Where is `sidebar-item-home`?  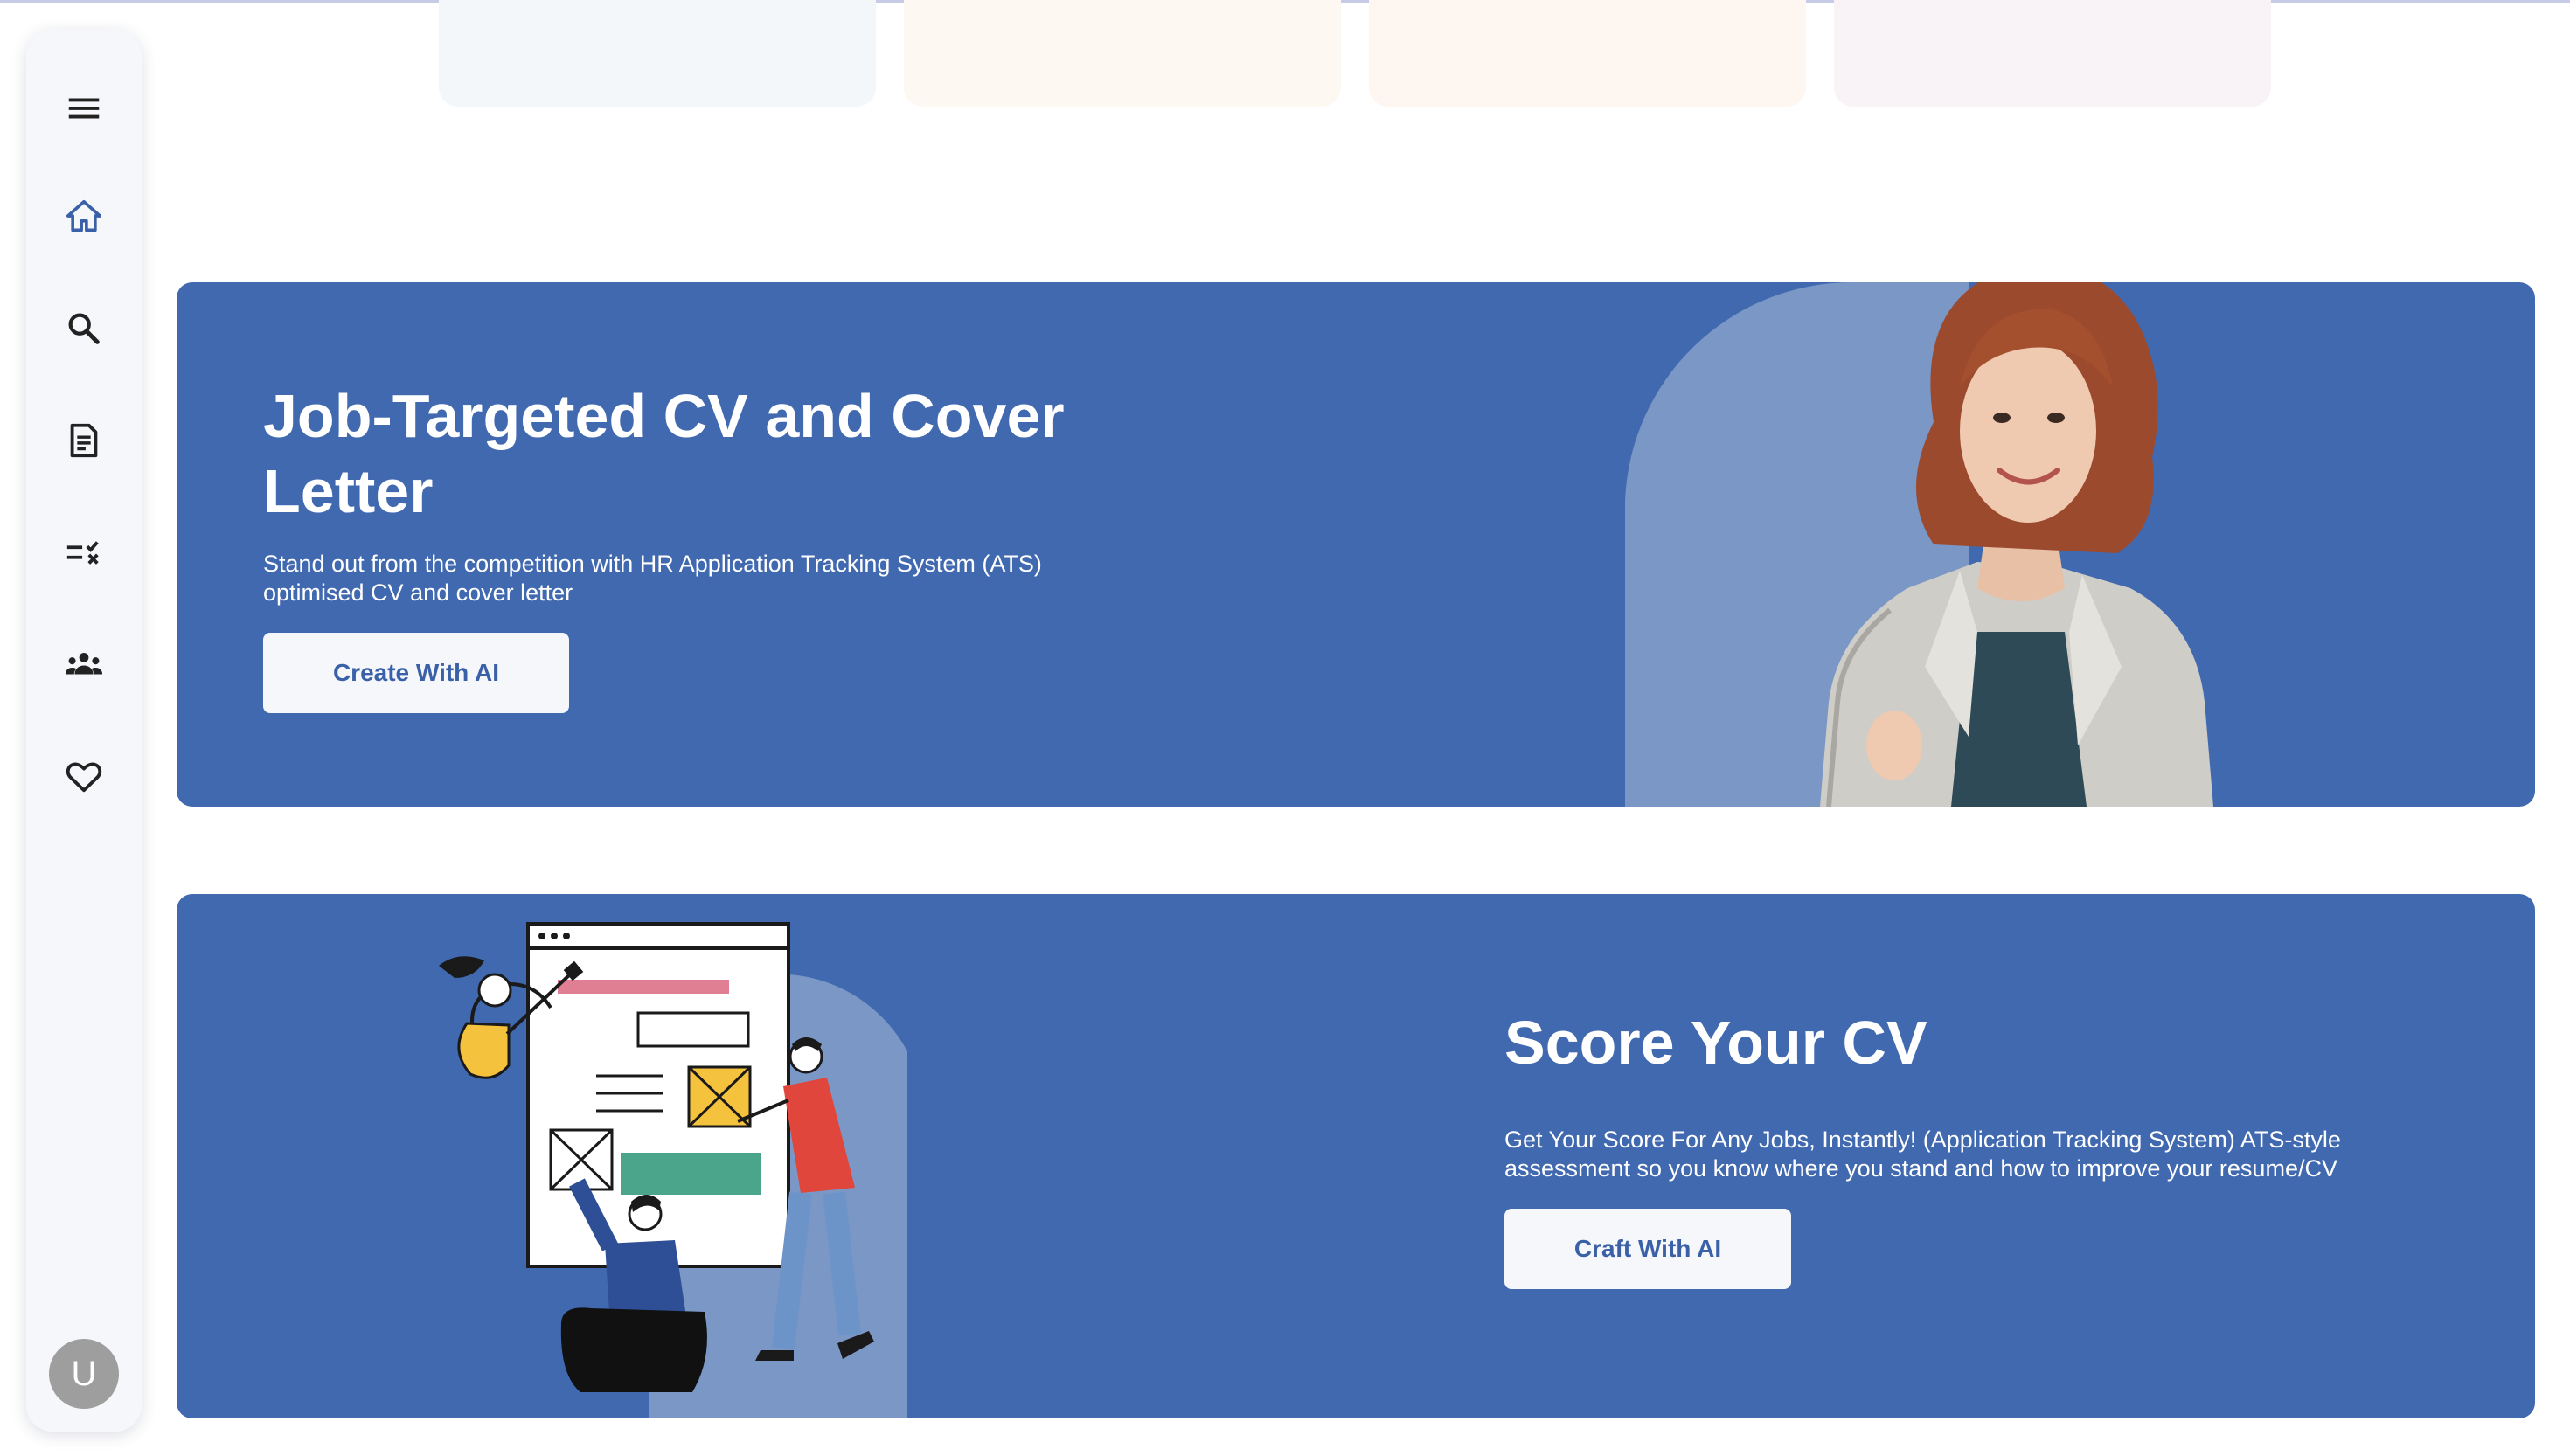
sidebar-item-home is located at coordinates (84, 217).